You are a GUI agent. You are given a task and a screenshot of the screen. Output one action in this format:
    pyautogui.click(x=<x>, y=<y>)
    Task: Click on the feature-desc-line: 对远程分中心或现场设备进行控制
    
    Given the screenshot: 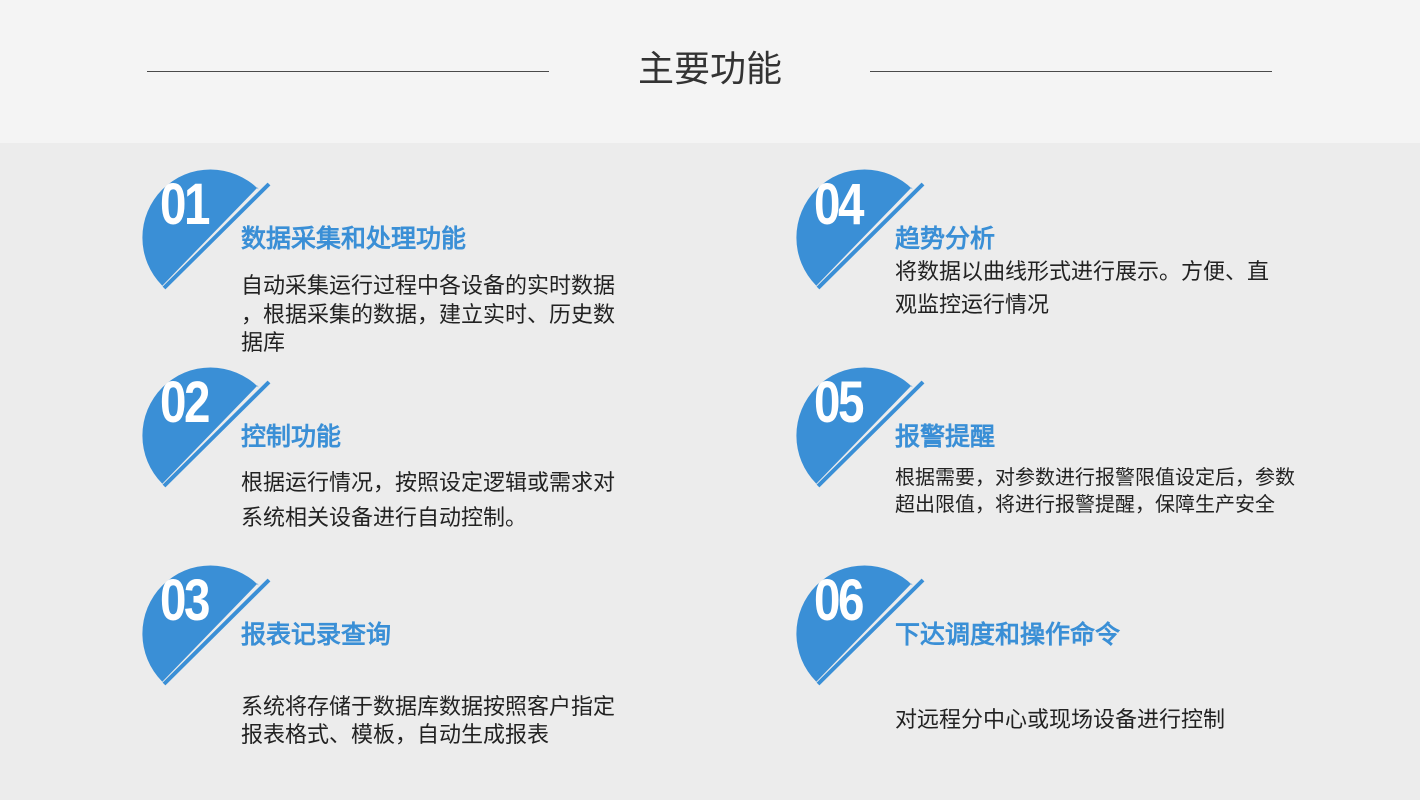 What is the action you would take?
    pyautogui.click(x=1060, y=720)
    